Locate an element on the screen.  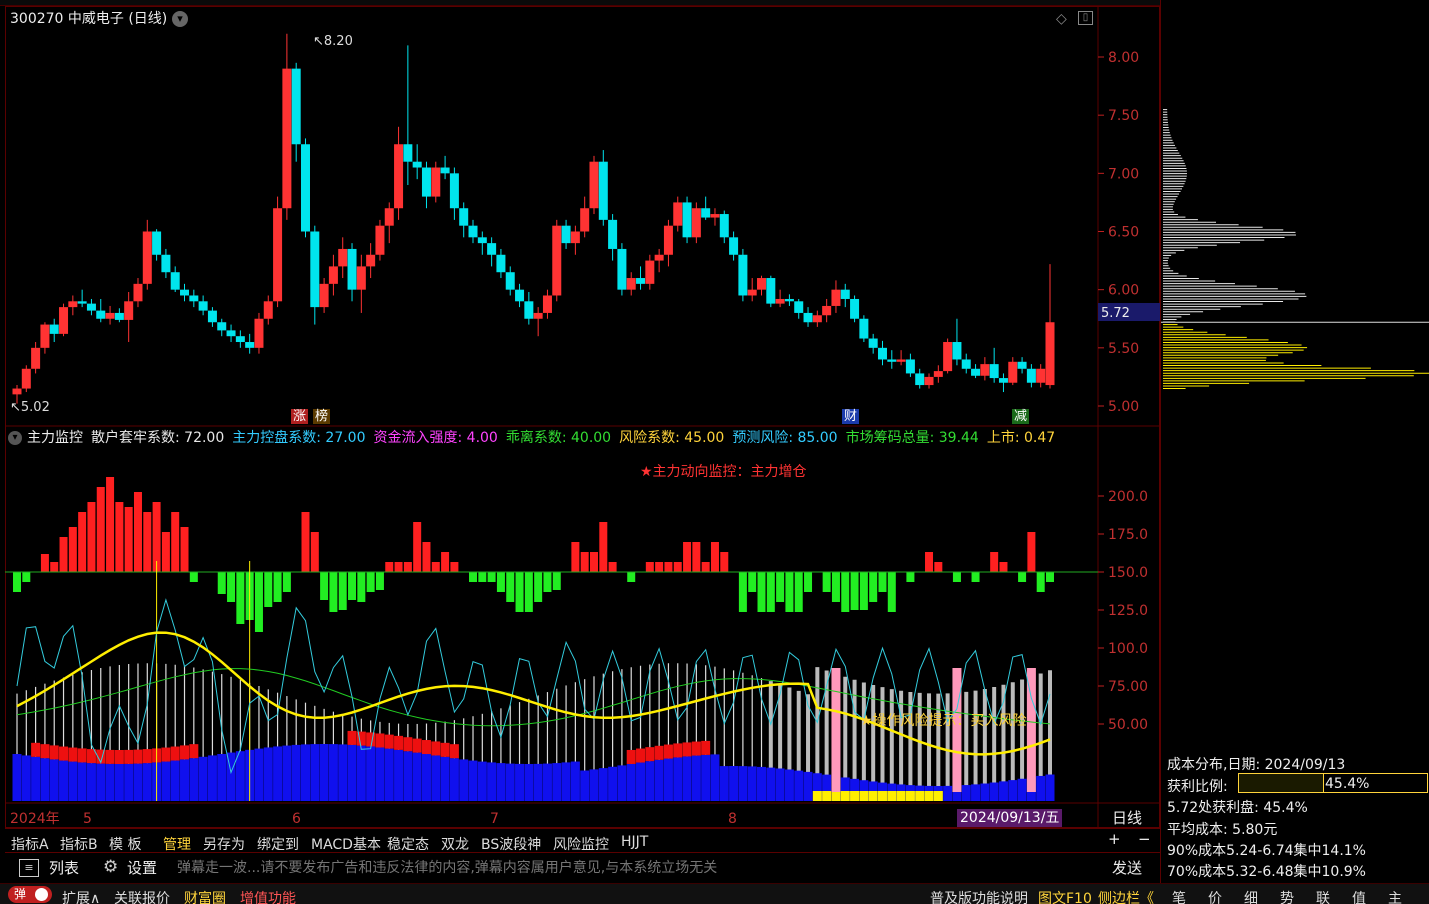
tab-3: 管理 is located at coordinates (177, 844).